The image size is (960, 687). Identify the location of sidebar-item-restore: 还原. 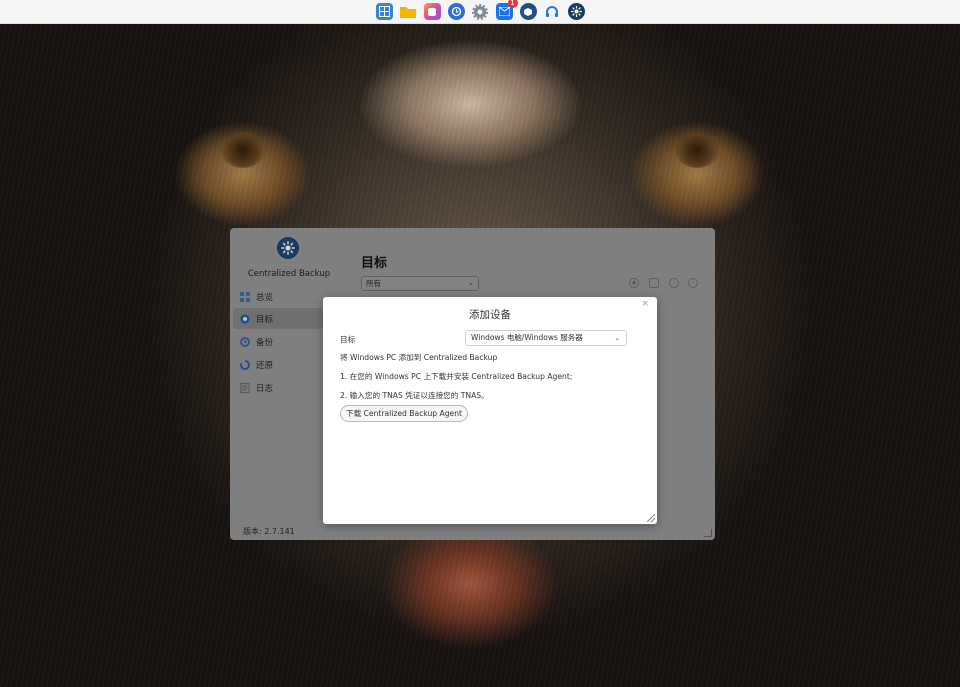
(278, 364).